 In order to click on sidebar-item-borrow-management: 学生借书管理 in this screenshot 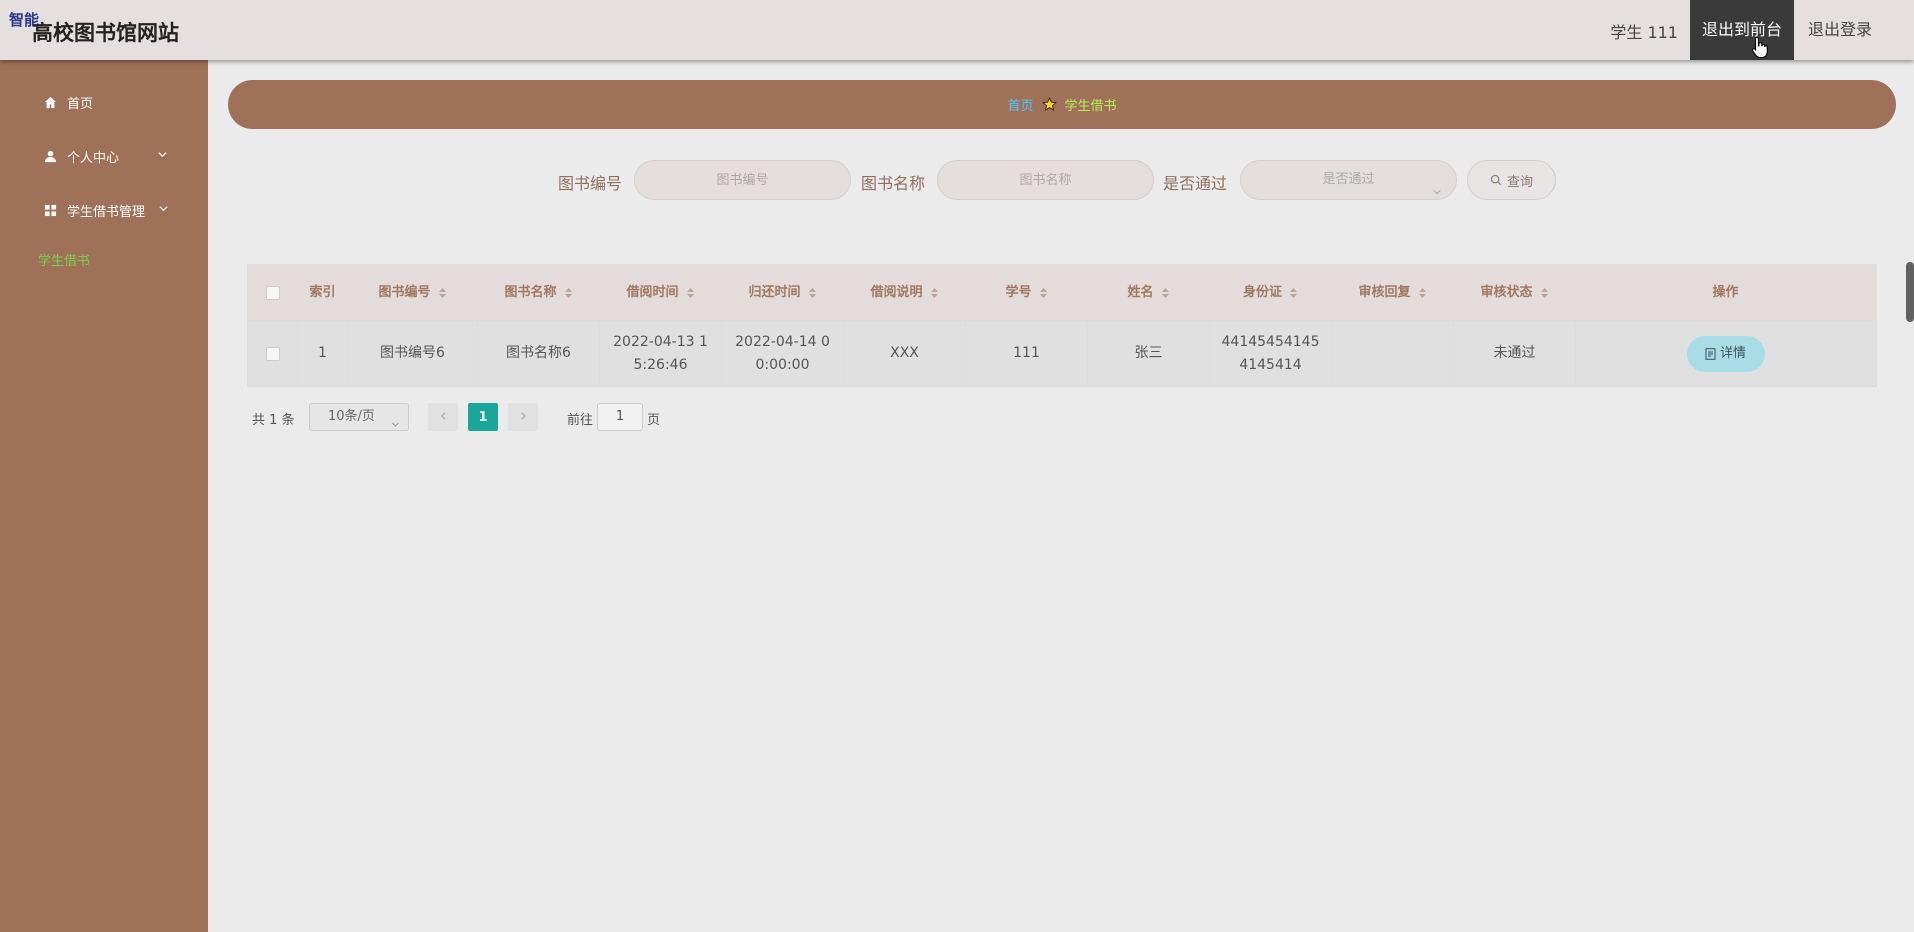, I will do `click(104, 210)`.